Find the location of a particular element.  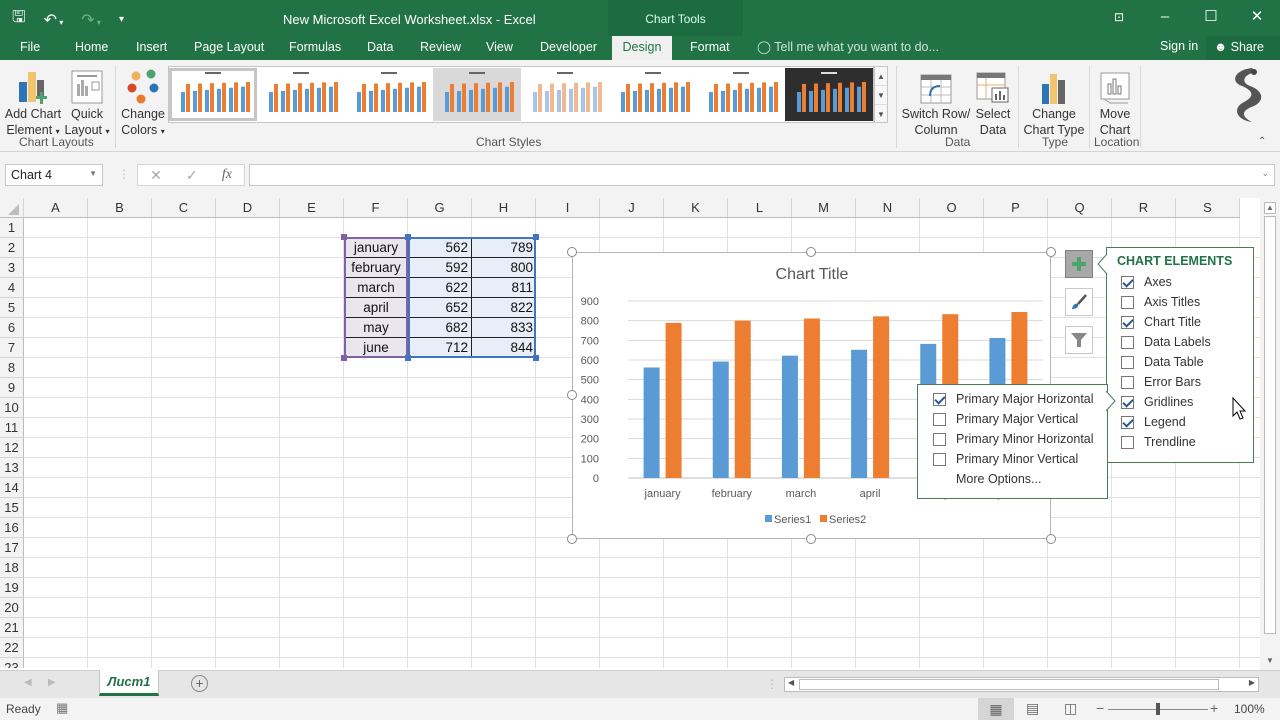

scroll-right-icon: ▶ is located at coordinates (1252, 682).